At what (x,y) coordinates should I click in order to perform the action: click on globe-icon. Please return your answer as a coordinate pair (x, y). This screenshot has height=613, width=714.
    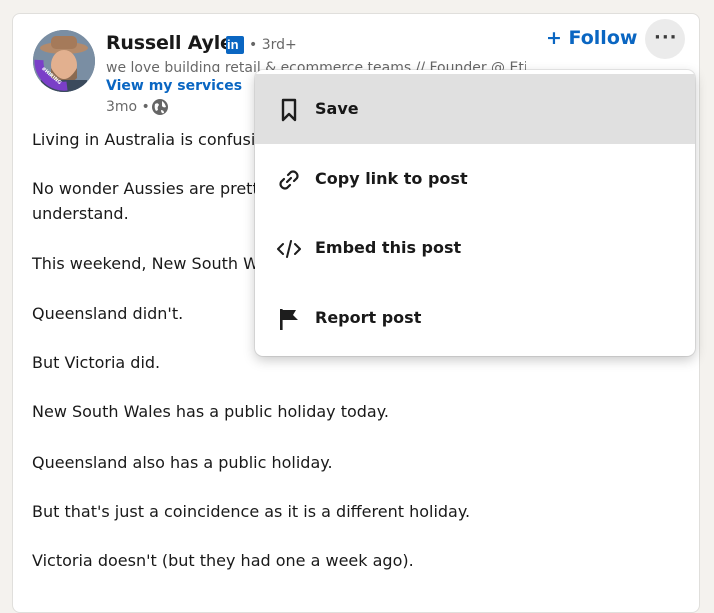
    Looking at the image, I should click on (160, 107).